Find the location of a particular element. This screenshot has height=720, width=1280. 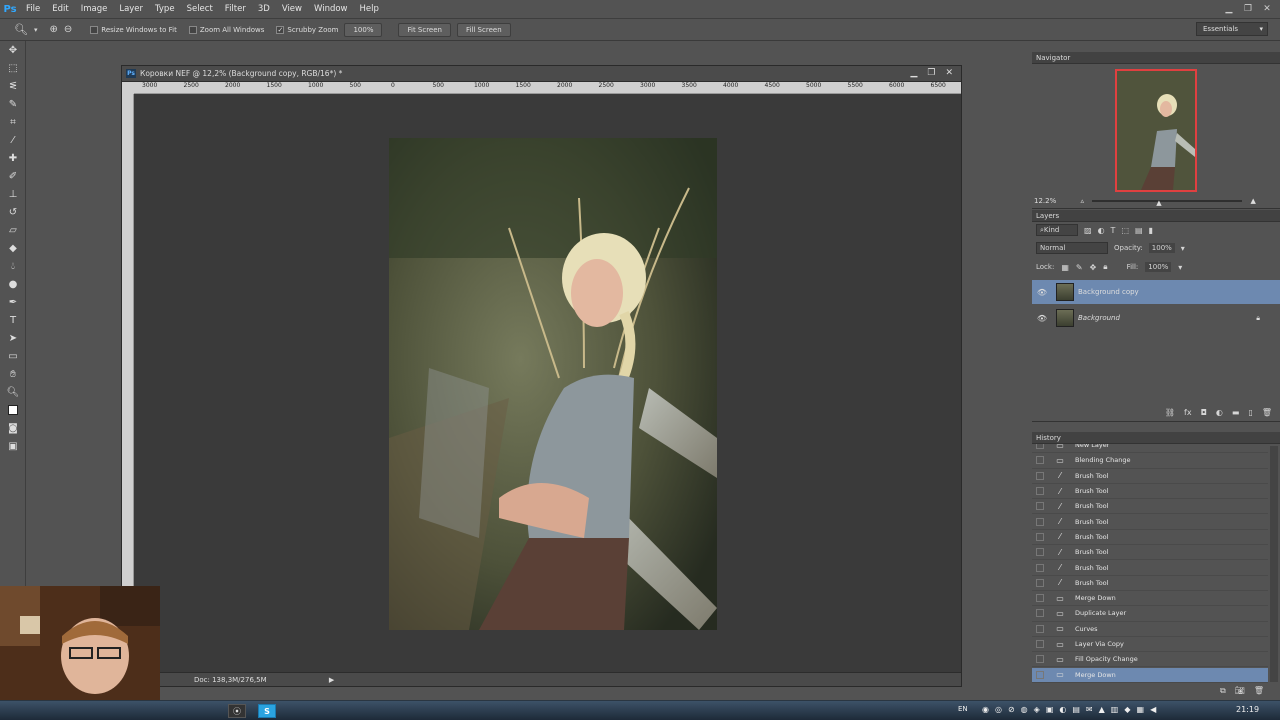

stamp-tool-icon: ⊥ is located at coordinates (13, 194).